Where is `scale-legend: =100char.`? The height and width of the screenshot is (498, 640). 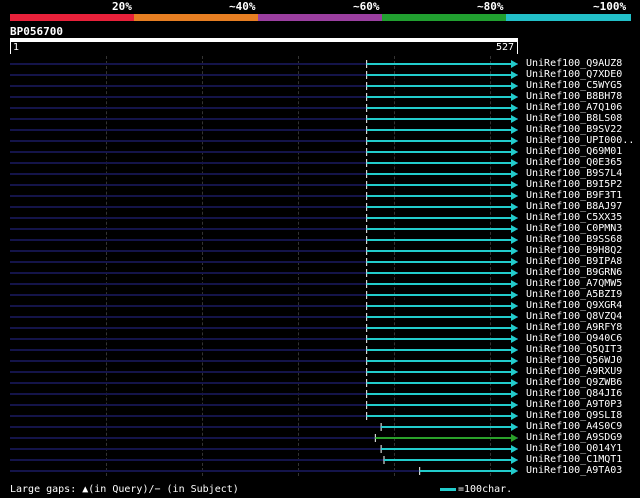 scale-legend: =100char. is located at coordinates (476, 490).